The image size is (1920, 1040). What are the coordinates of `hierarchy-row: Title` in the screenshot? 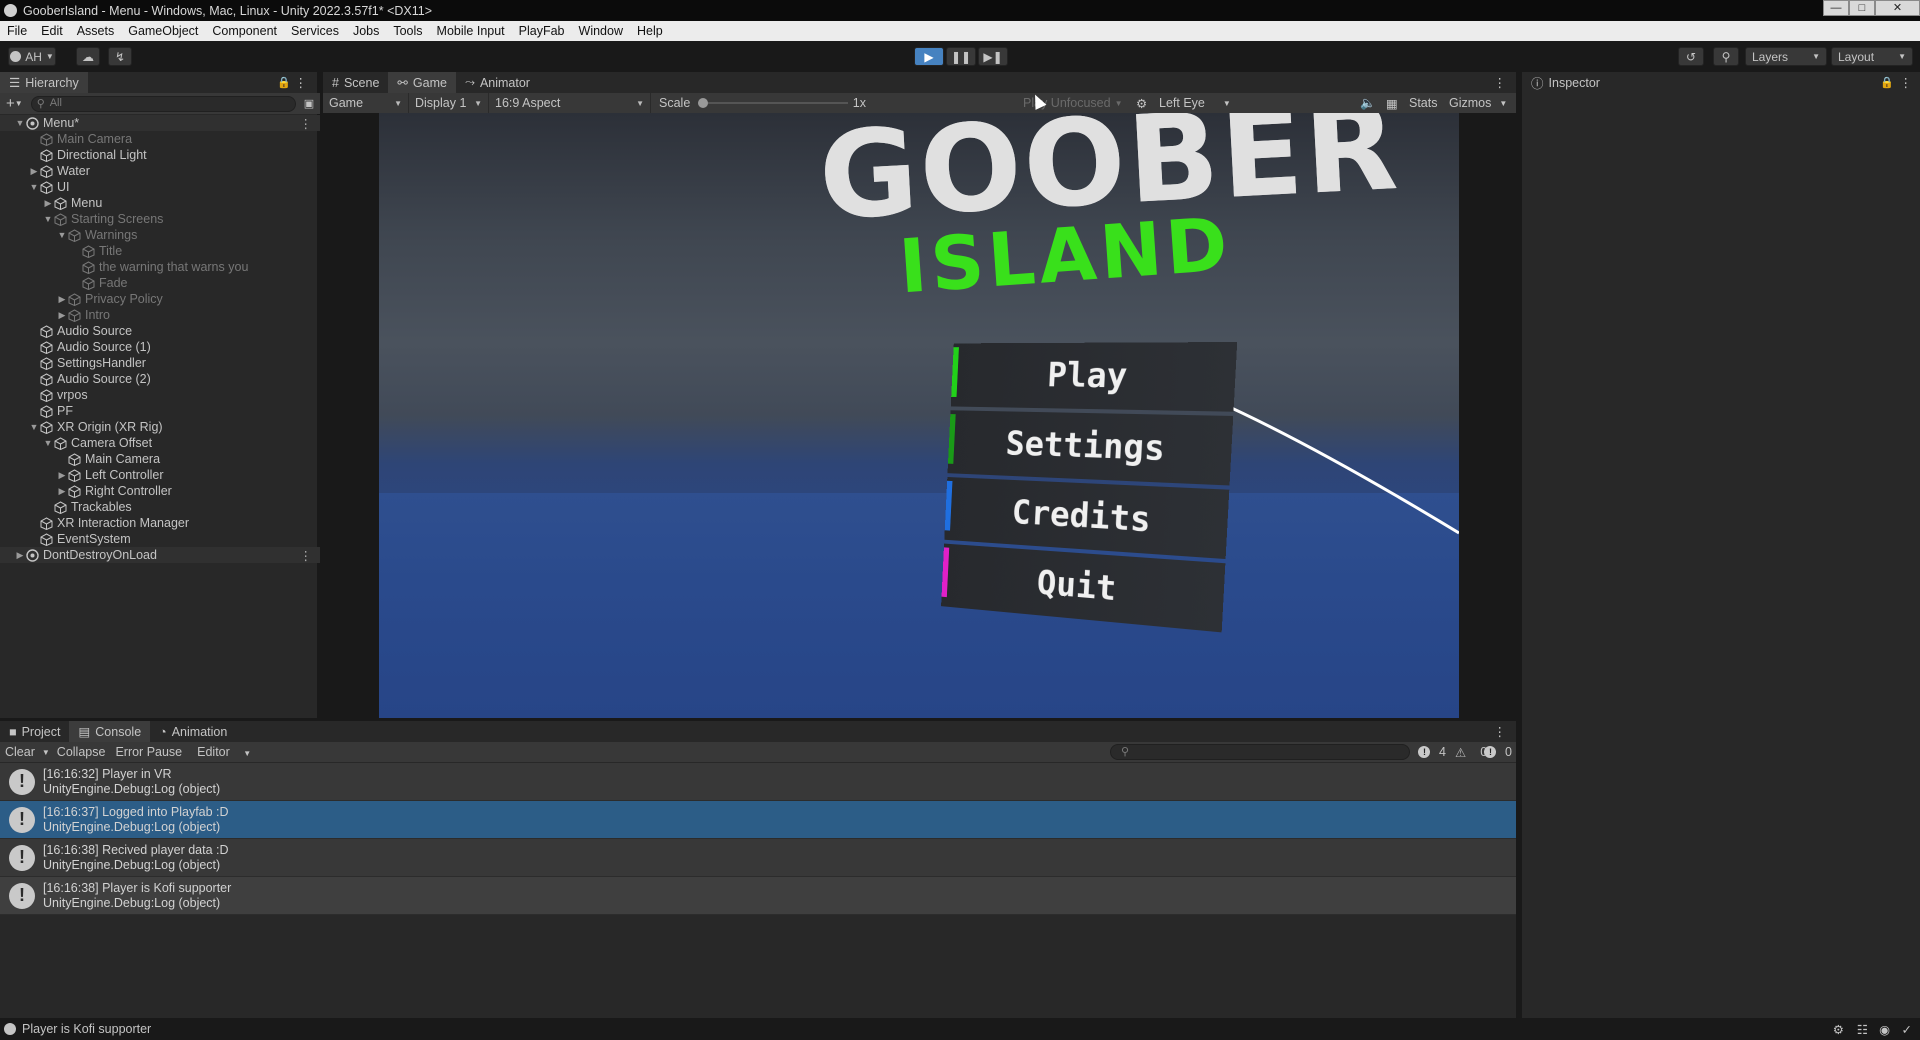 It's located at (160, 251).